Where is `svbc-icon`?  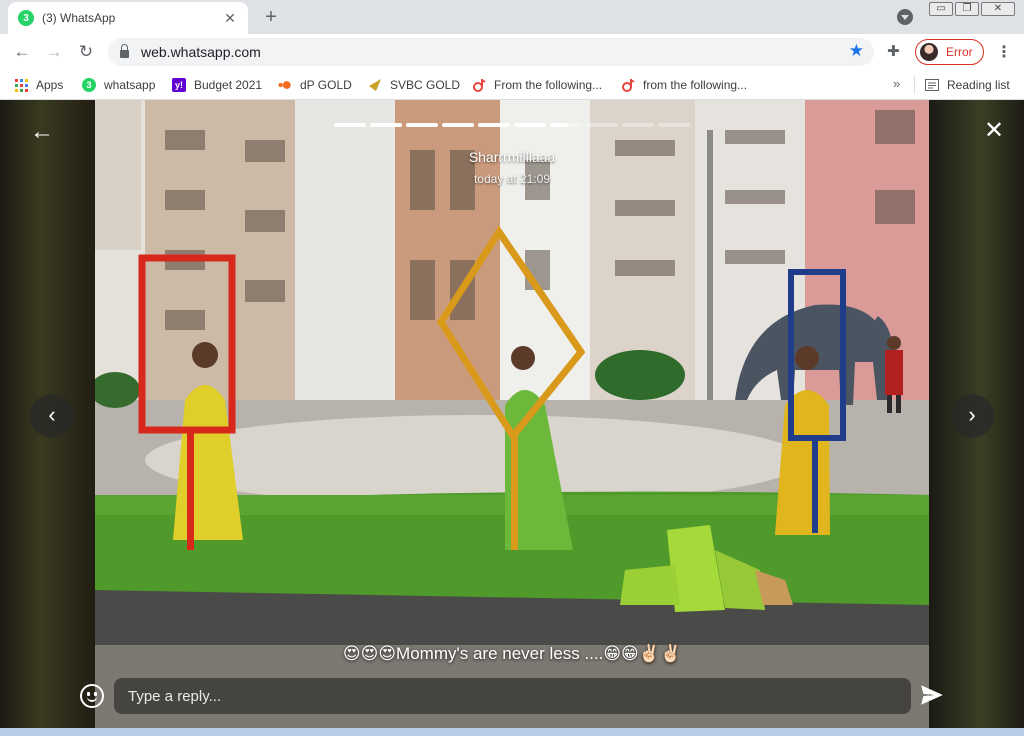 svbc-icon is located at coordinates (375, 85).